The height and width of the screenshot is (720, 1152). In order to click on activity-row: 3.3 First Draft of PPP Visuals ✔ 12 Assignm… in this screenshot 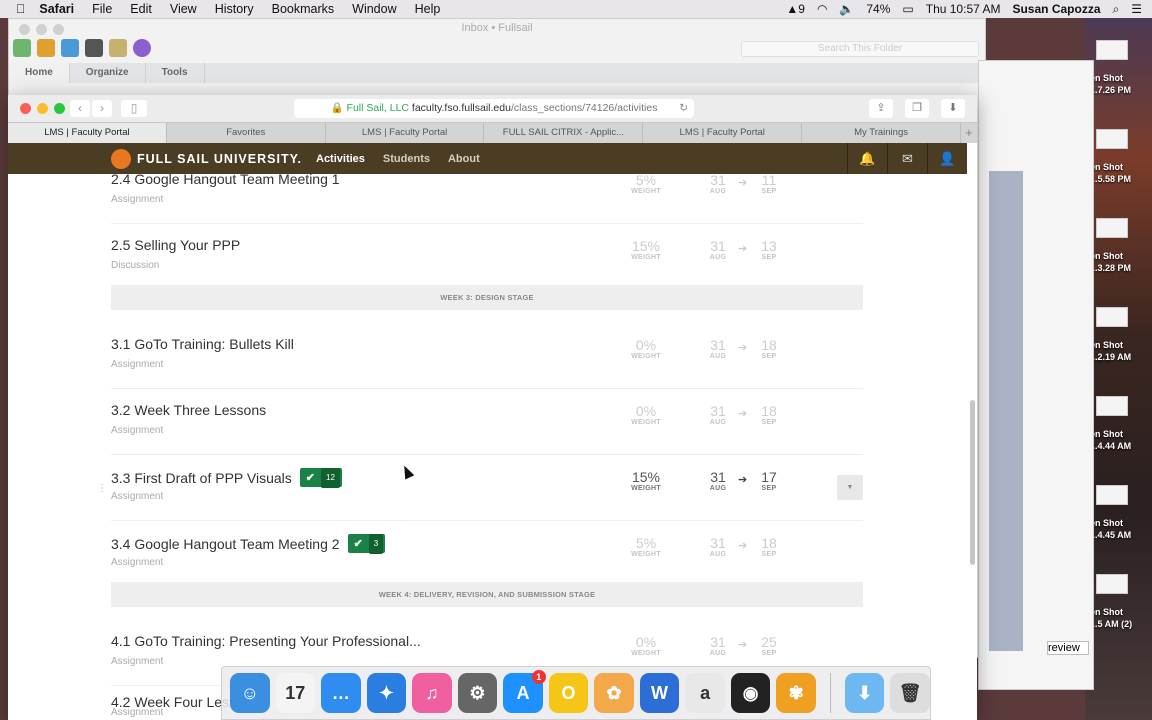, I will do `click(480, 488)`.